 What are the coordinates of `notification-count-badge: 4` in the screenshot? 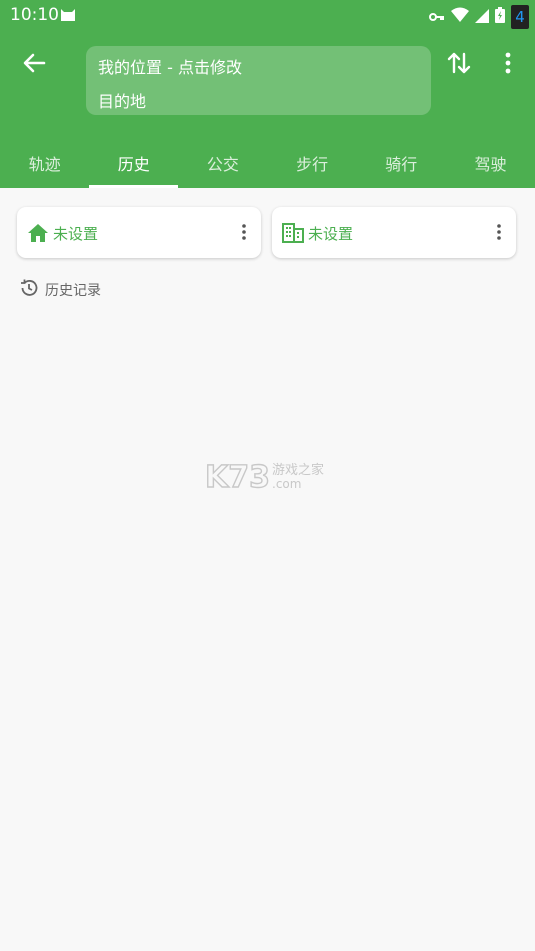 It's located at (520, 17).